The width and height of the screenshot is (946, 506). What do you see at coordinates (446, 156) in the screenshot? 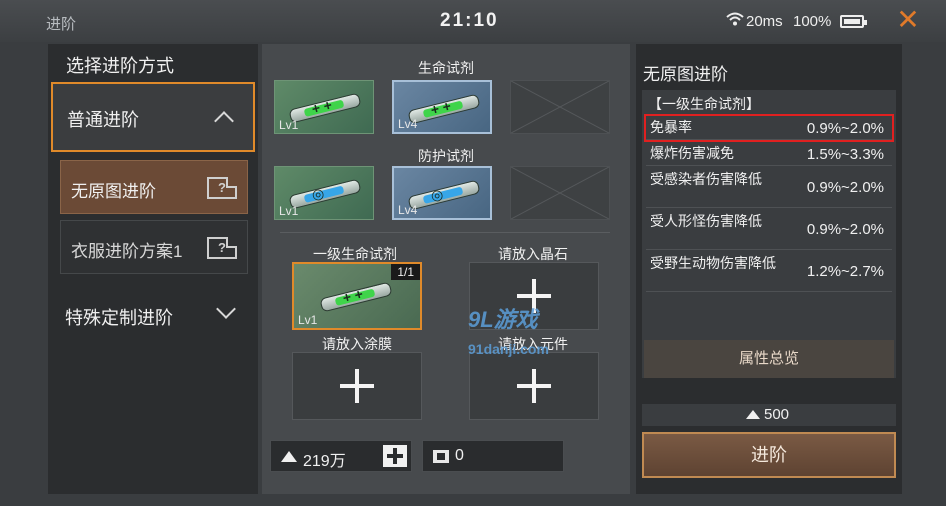
I see `group-title-protection: 防护试剂` at bounding box center [446, 156].